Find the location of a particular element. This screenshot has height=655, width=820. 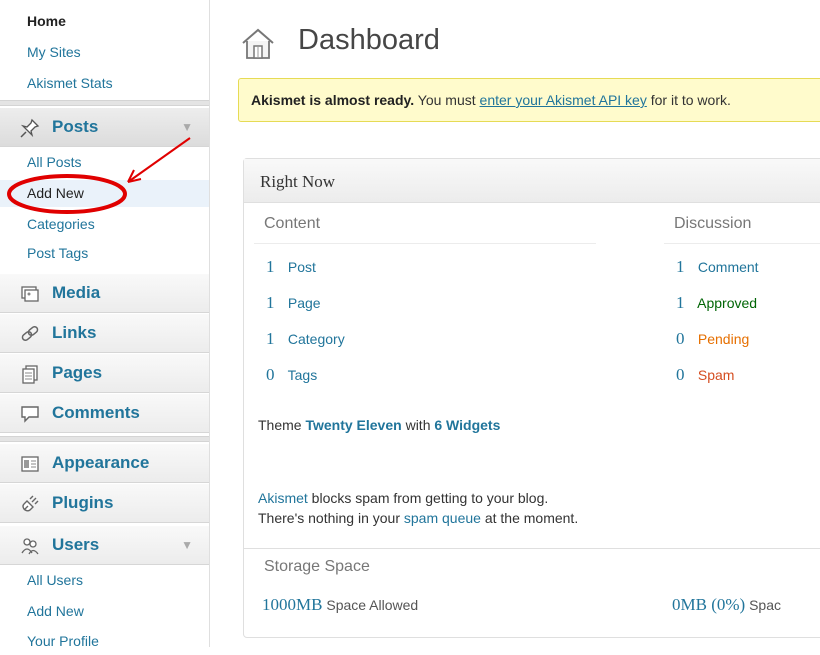

menu-posts-label: Posts is located at coordinates (75, 126).